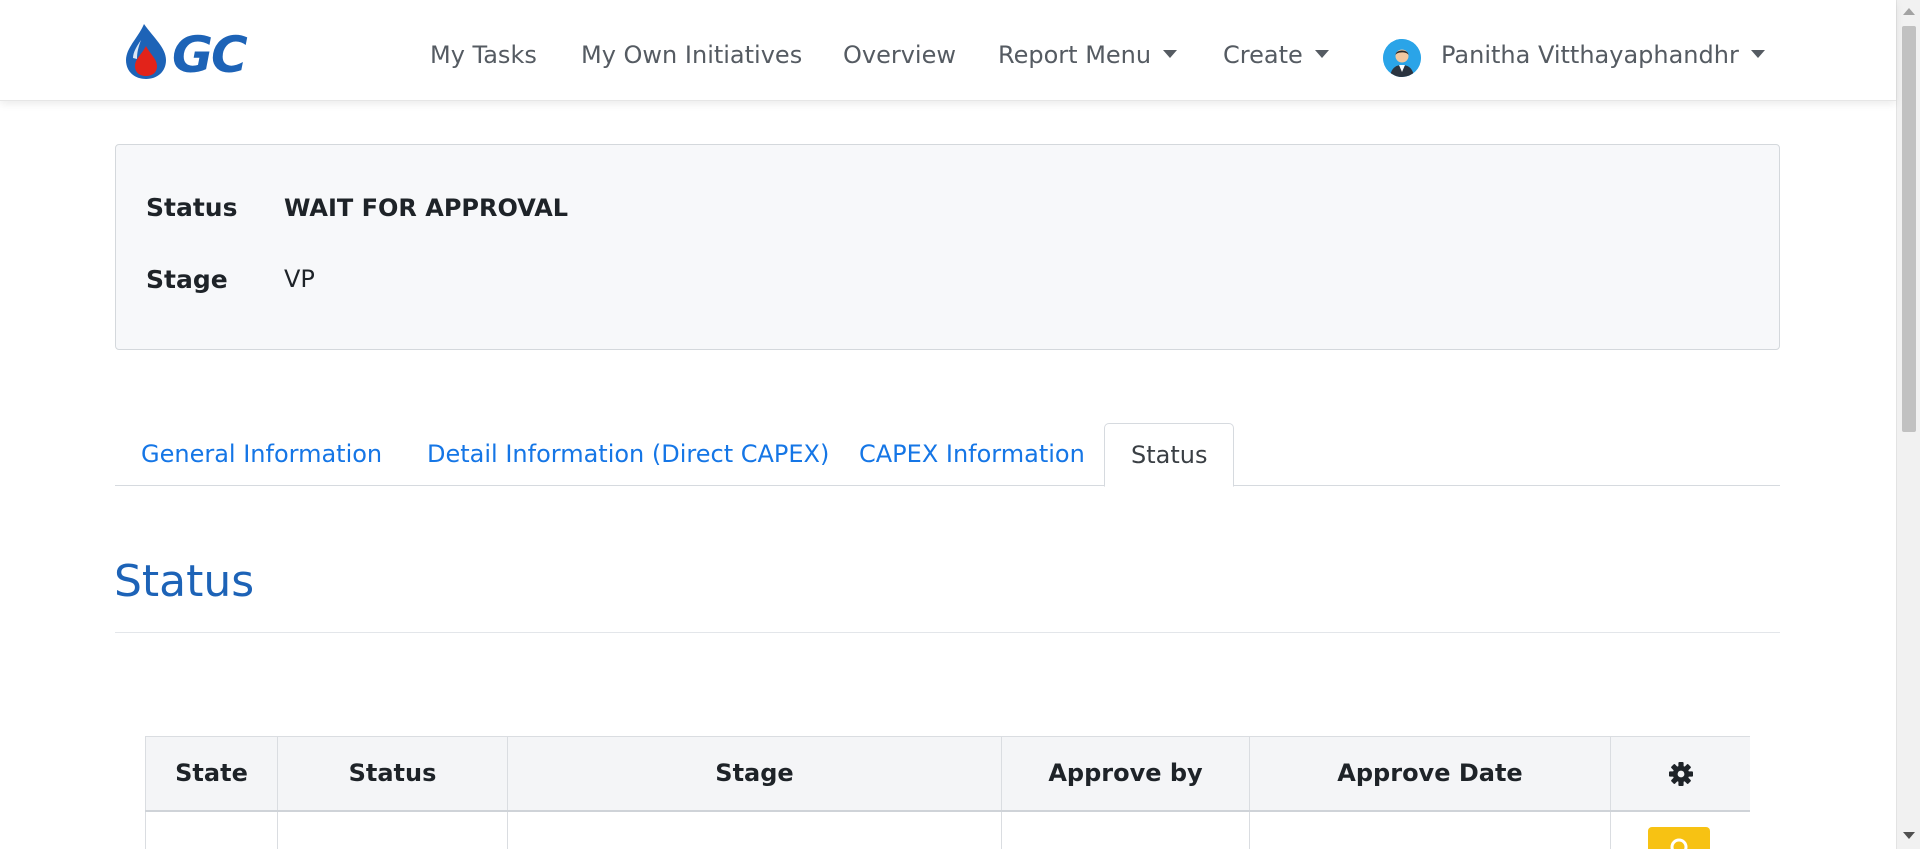 This screenshot has width=1920, height=849. Describe the element at coordinates (1590, 55) in the screenshot. I see `user-name: Panitha Vitthayaphandhr` at that location.